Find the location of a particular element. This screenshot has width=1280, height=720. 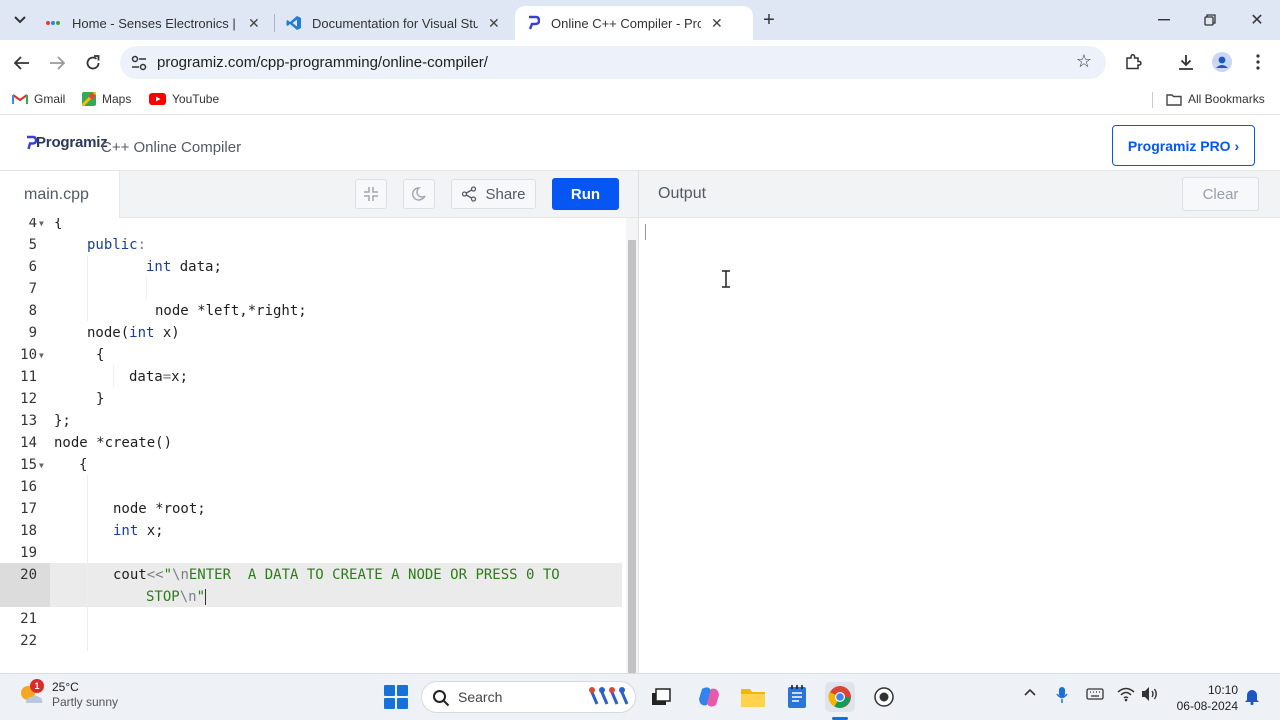

tab-search-dropdown is located at coordinates (20, 20).